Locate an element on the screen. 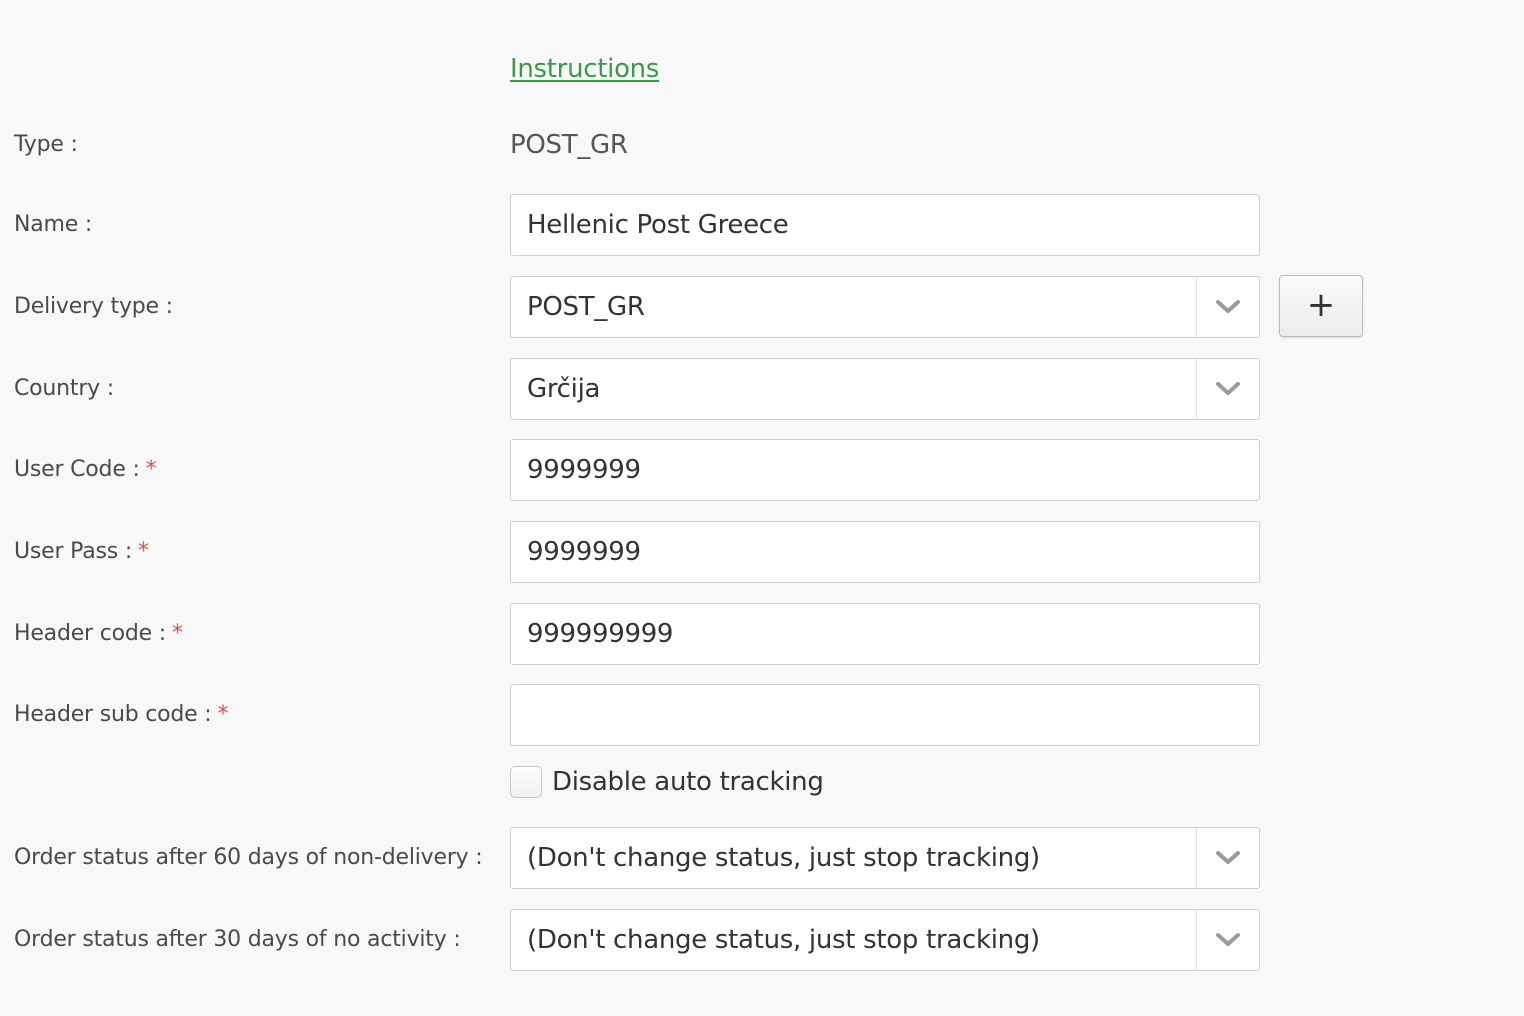  country-label: Country : is located at coordinates (64, 388).